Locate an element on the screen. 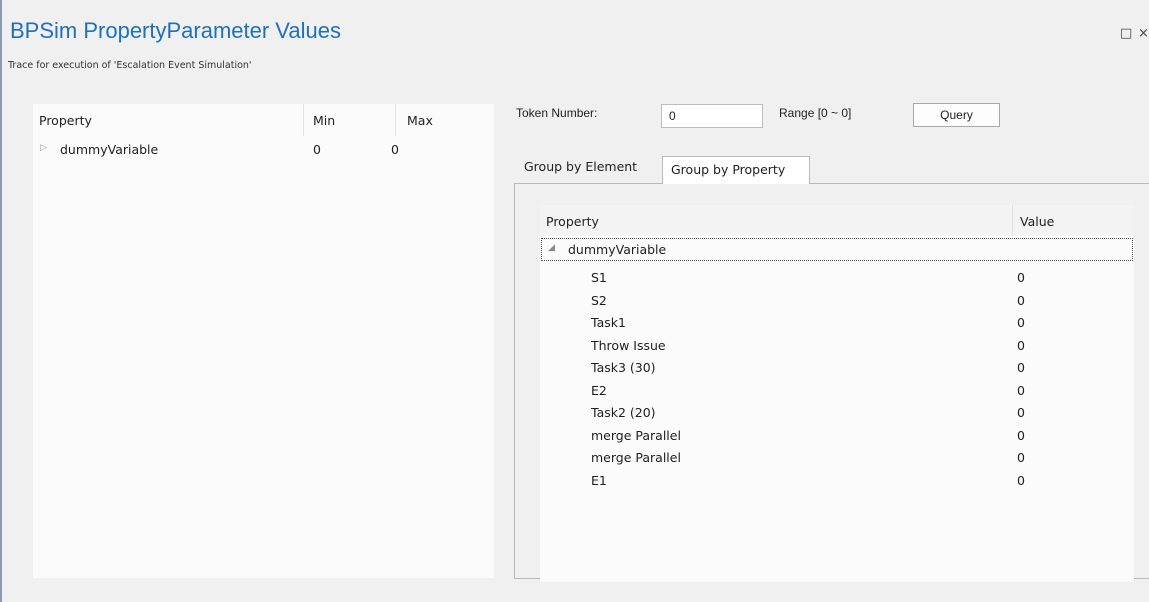 The height and width of the screenshot is (602, 1149). table-row: ▷ dummyVariable 0 0 is located at coordinates (263, 151).